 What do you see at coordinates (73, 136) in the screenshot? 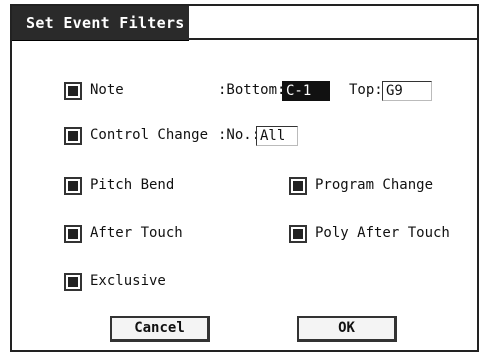
I see `control-change-checkbox` at bounding box center [73, 136].